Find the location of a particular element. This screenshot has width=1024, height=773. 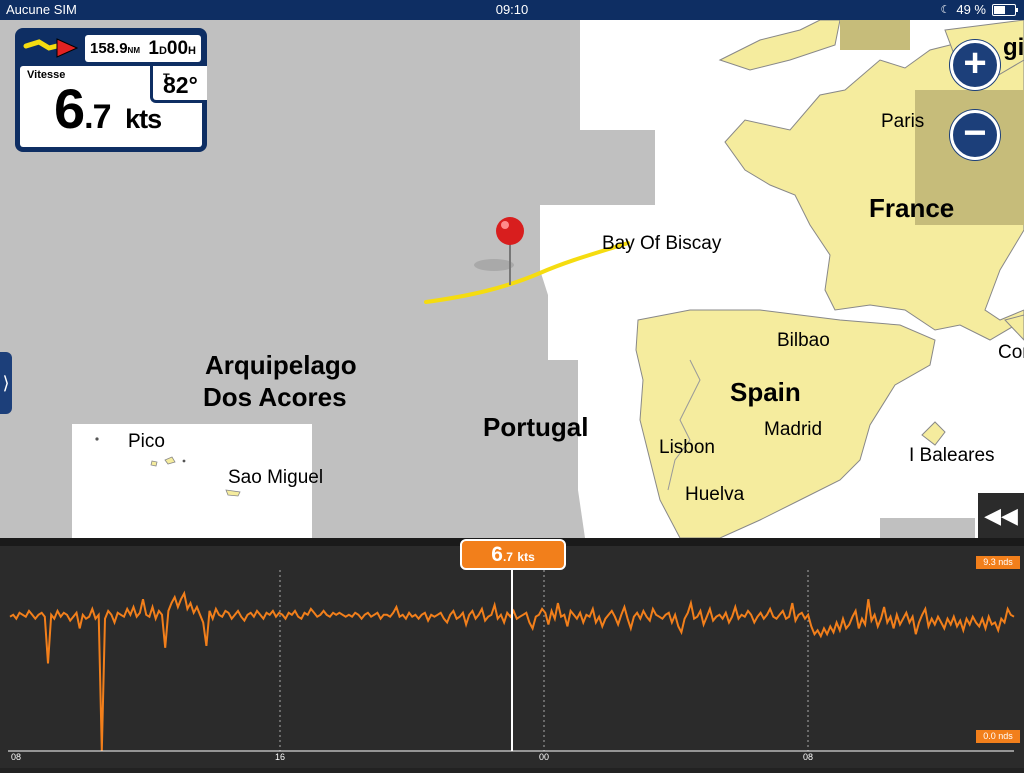

speed-value: 6.7 kts is located at coordinates (108, 108).